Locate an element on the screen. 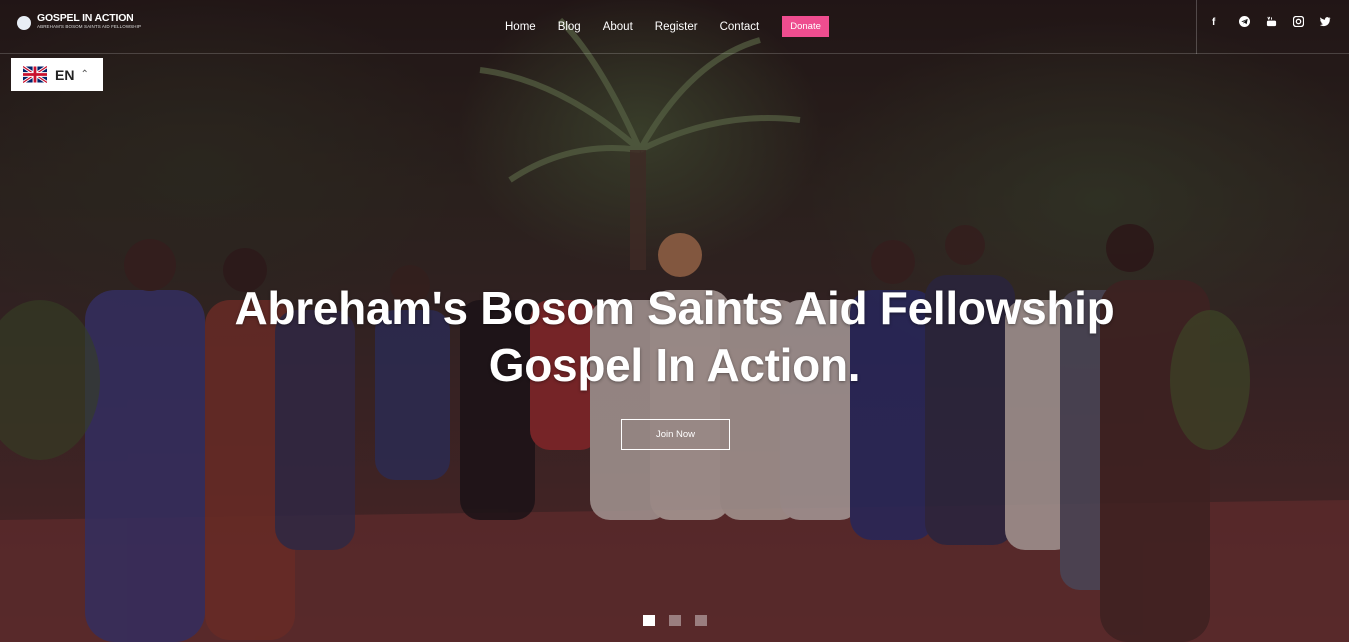  hero-headline-line1: Abreham's Bosom Saints Aid Fellowship is located at coordinates (674, 308).